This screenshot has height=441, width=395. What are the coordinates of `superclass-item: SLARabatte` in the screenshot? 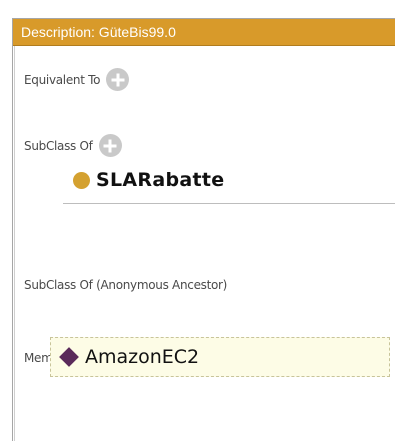 It's located at (148, 180).